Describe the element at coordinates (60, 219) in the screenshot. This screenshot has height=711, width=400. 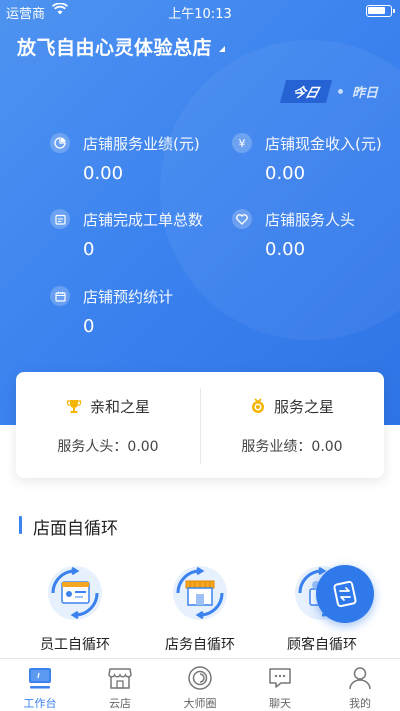
I see `order-icon` at that location.